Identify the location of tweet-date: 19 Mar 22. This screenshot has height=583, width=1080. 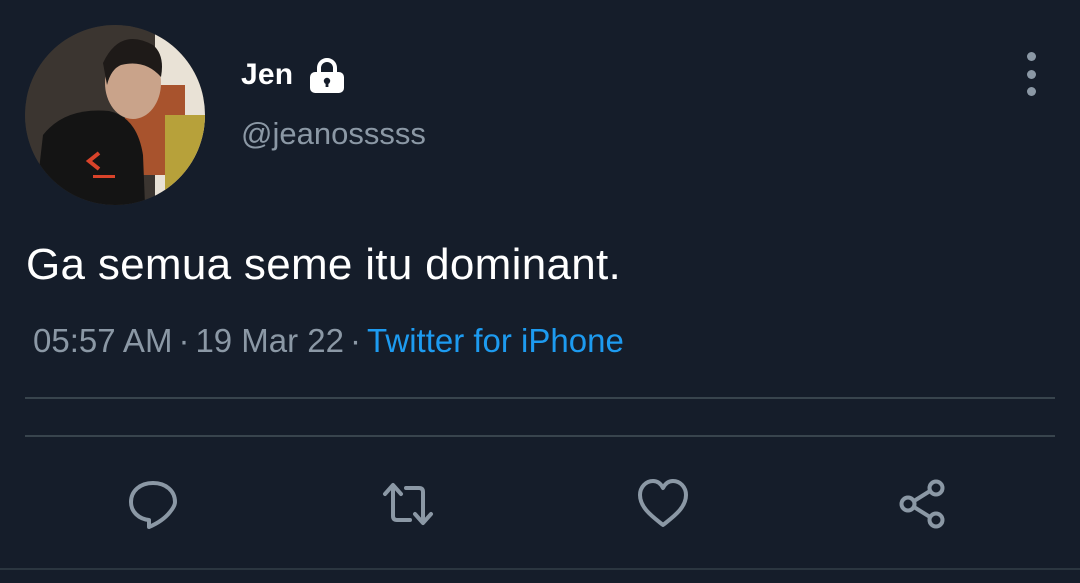
(270, 340).